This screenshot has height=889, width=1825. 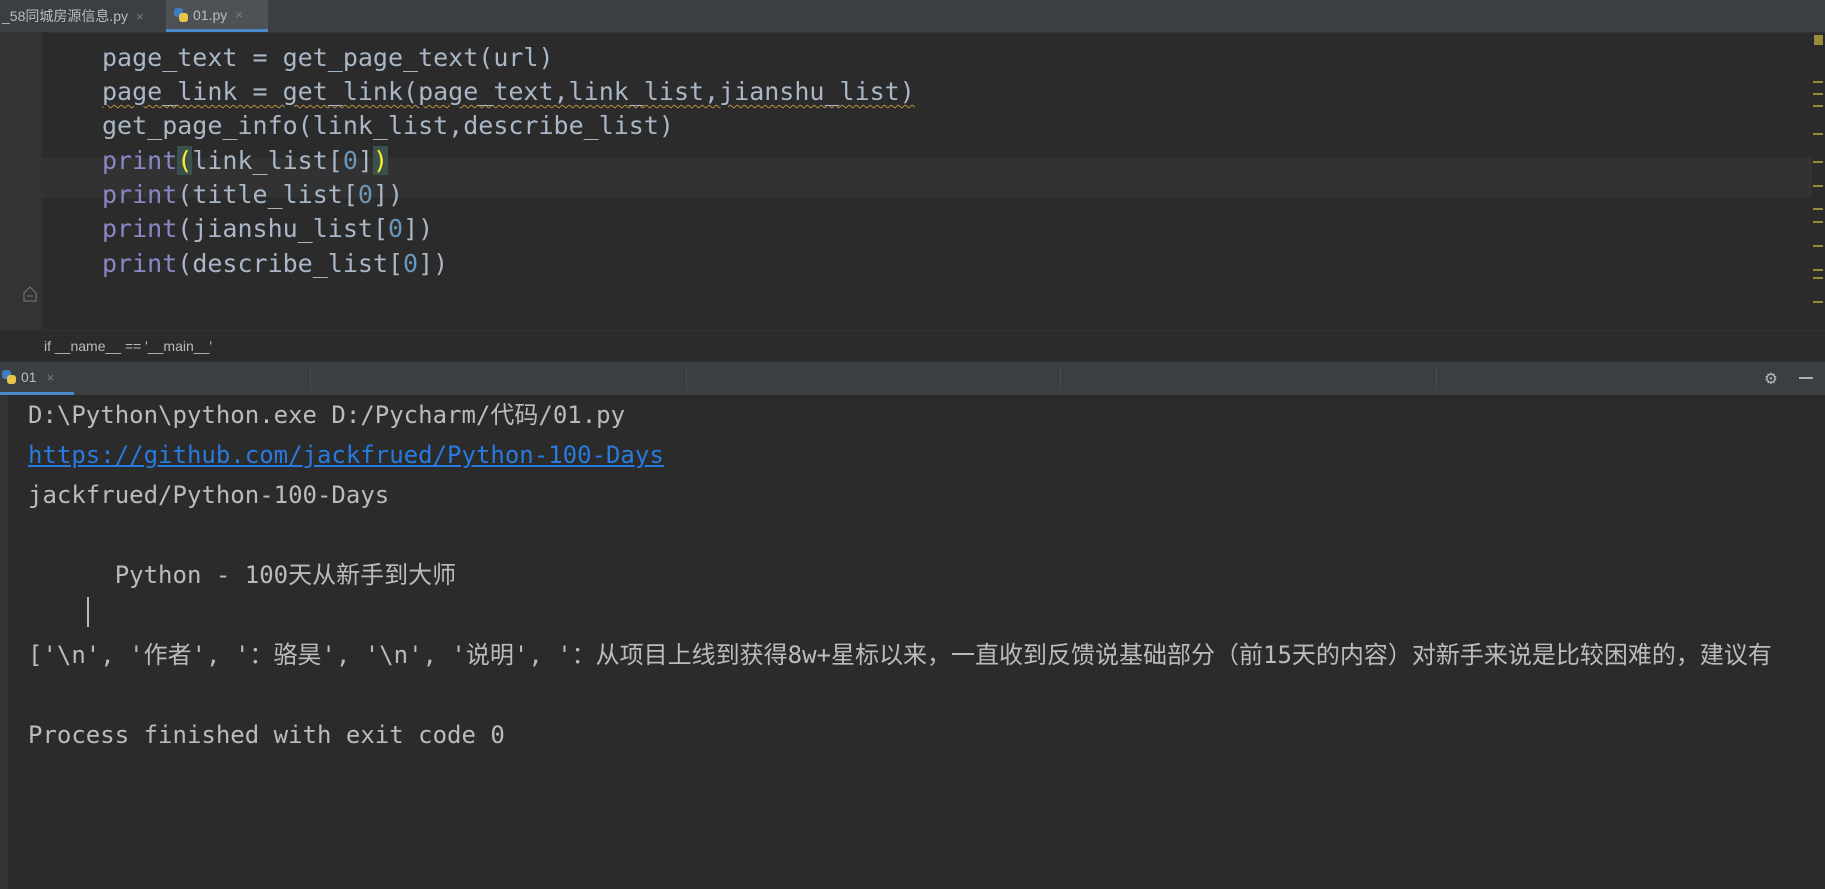 What do you see at coordinates (298, 263) in the screenshot?
I see `code-text: describe_list[` at bounding box center [298, 263].